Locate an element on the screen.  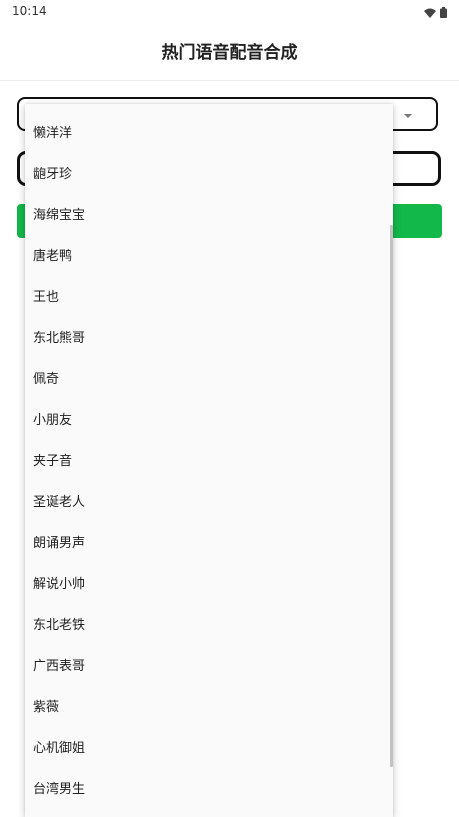
page-title: 热门语音配音合成 is located at coordinates (229, 53).